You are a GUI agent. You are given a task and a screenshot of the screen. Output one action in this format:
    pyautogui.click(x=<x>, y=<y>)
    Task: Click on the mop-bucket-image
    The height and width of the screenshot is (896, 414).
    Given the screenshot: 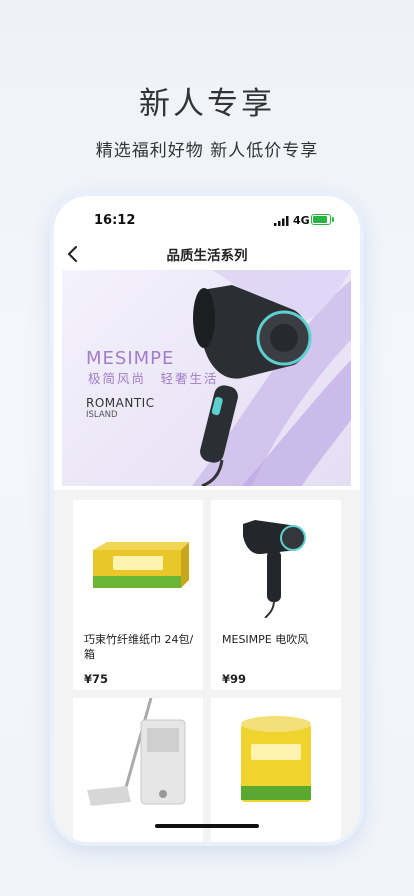 What is the action you would take?
    pyautogui.click(x=136, y=752)
    